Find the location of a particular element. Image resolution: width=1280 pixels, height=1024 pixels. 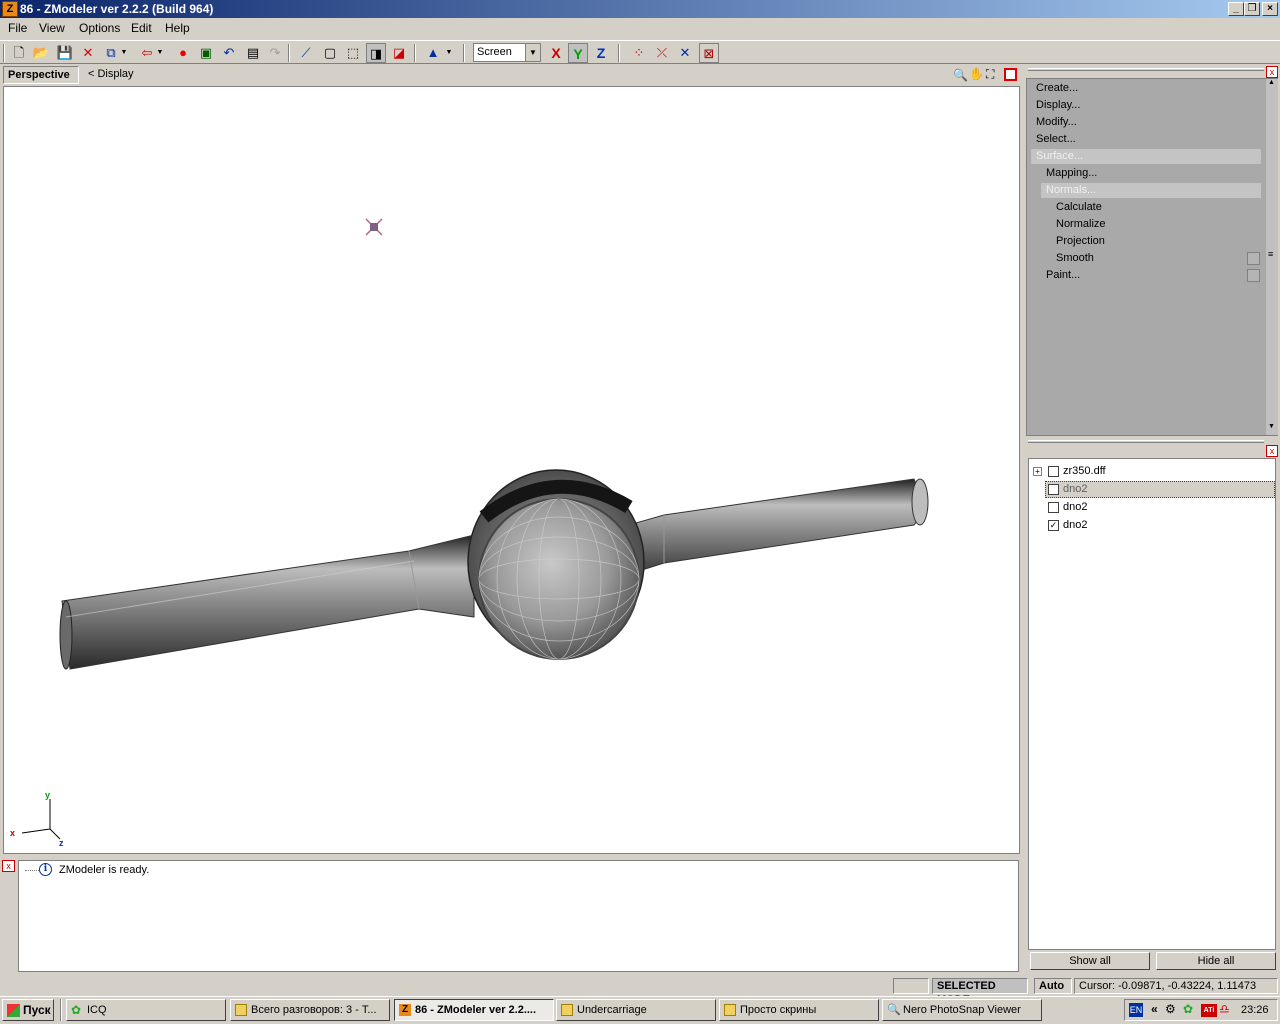

antivirus-icon: ♎ is located at coordinates (1224, 1009).